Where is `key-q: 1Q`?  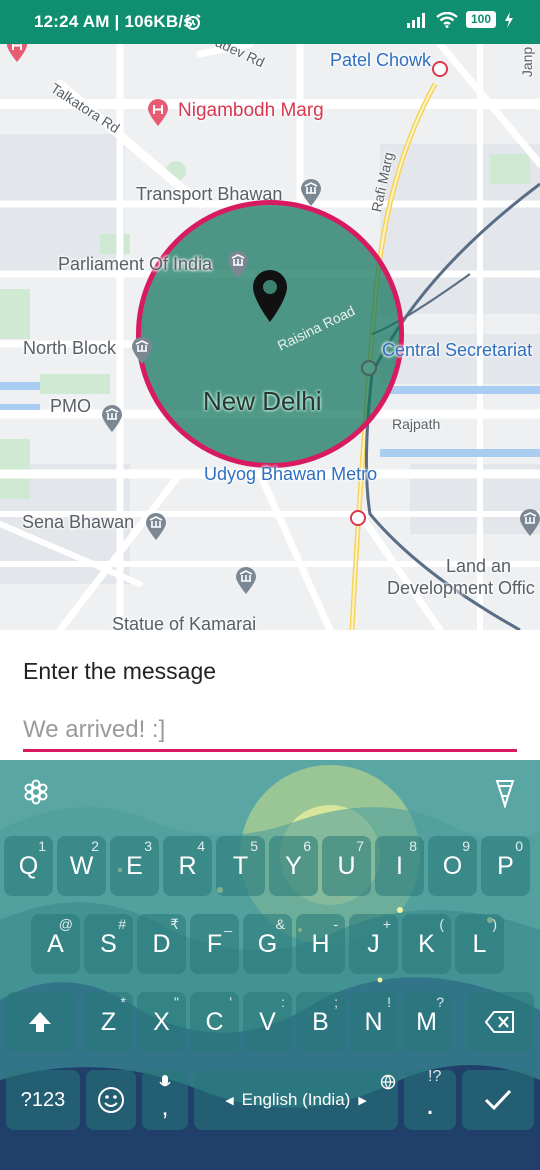
key-q: 1Q is located at coordinates (28, 866).